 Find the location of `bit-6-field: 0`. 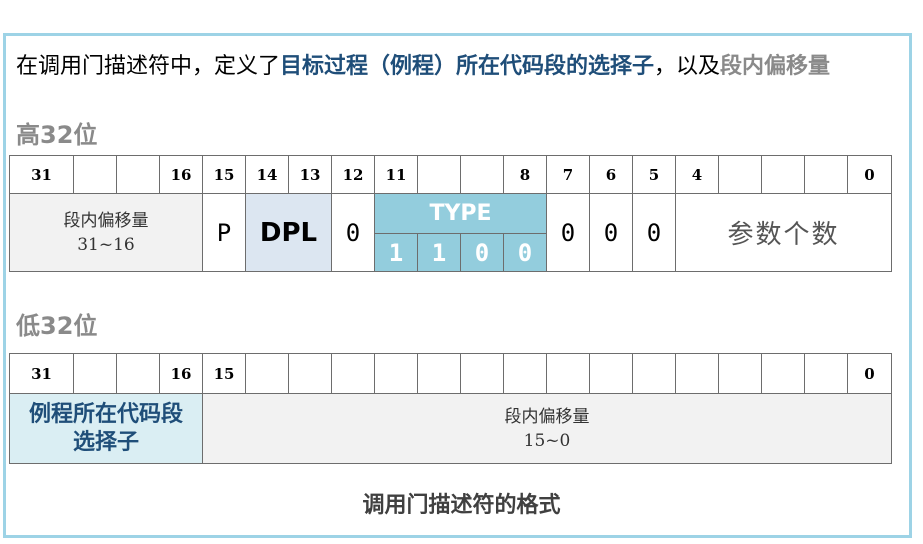

bit-6-field: 0 is located at coordinates (611, 232).